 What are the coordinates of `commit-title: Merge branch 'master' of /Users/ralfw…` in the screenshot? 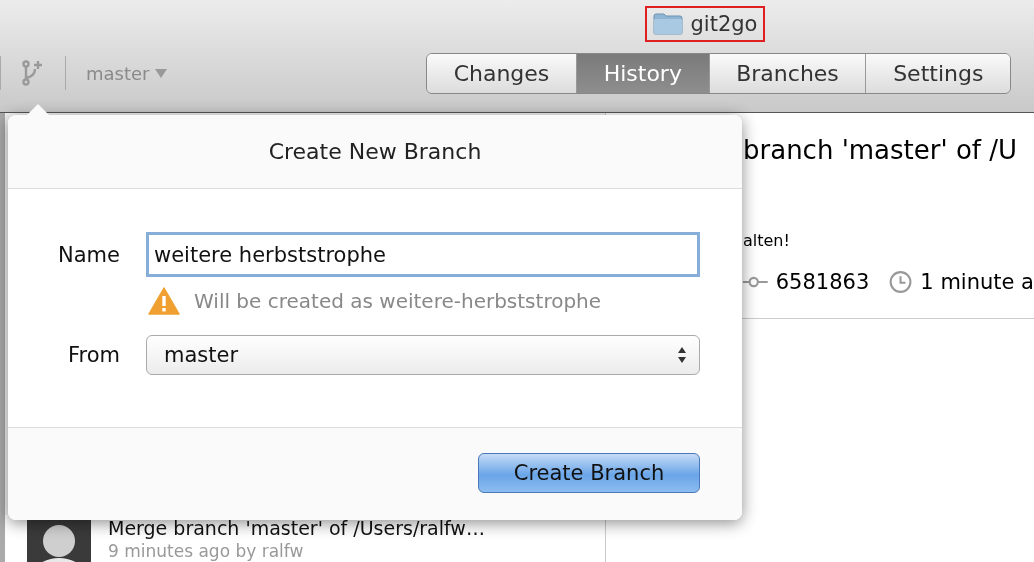 It's located at (296, 528).